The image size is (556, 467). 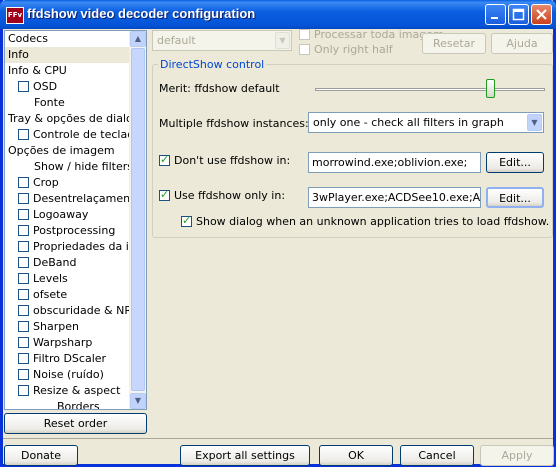 I want to click on ok-button: OK, so click(x=356, y=455).